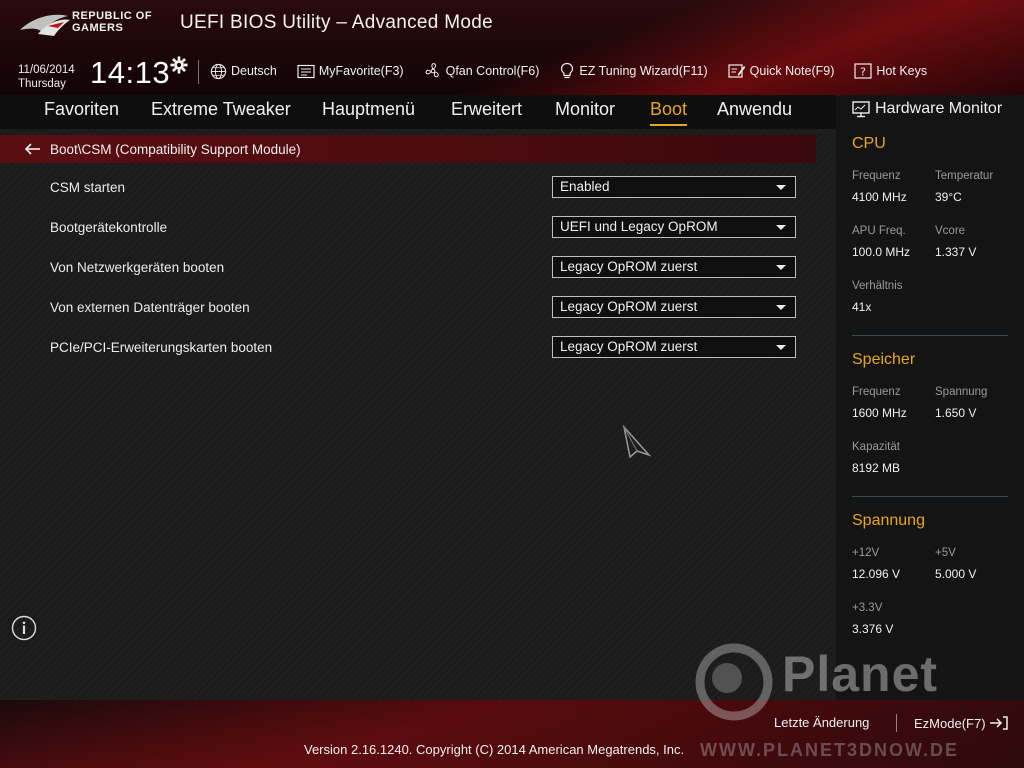  Describe the element at coordinates (81, 109) in the screenshot. I see `tab-favoriten: Favoriten` at that location.